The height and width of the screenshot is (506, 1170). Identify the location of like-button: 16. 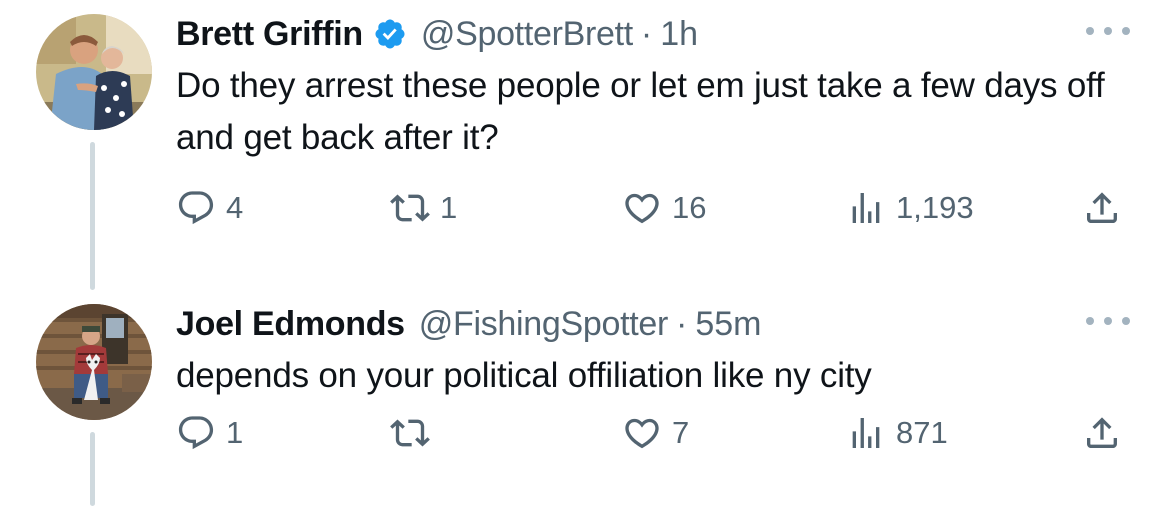
(664, 208).